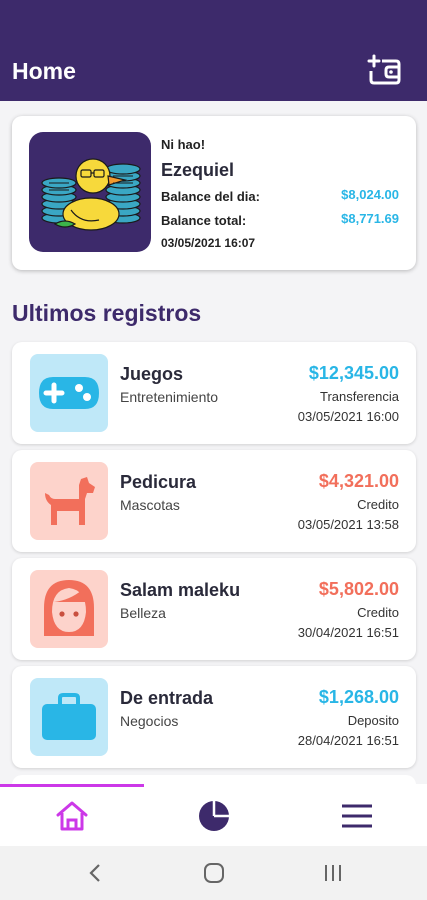 The height and width of the screenshot is (900, 427). I want to click on record-type: Deposito, so click(373, 720).